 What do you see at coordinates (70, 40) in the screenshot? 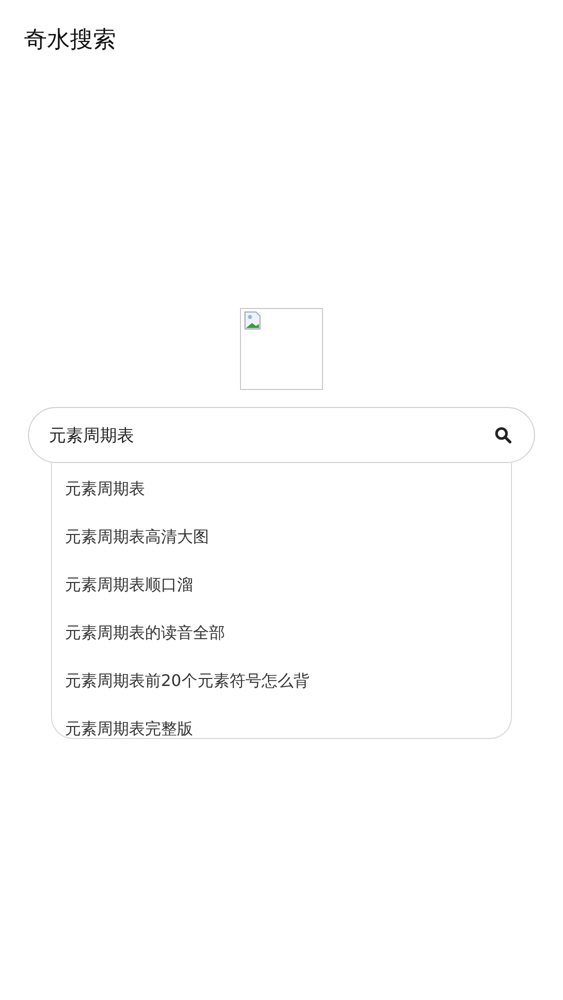
I see `site-title: 奇水搜索` at bounding box center [70, 40].